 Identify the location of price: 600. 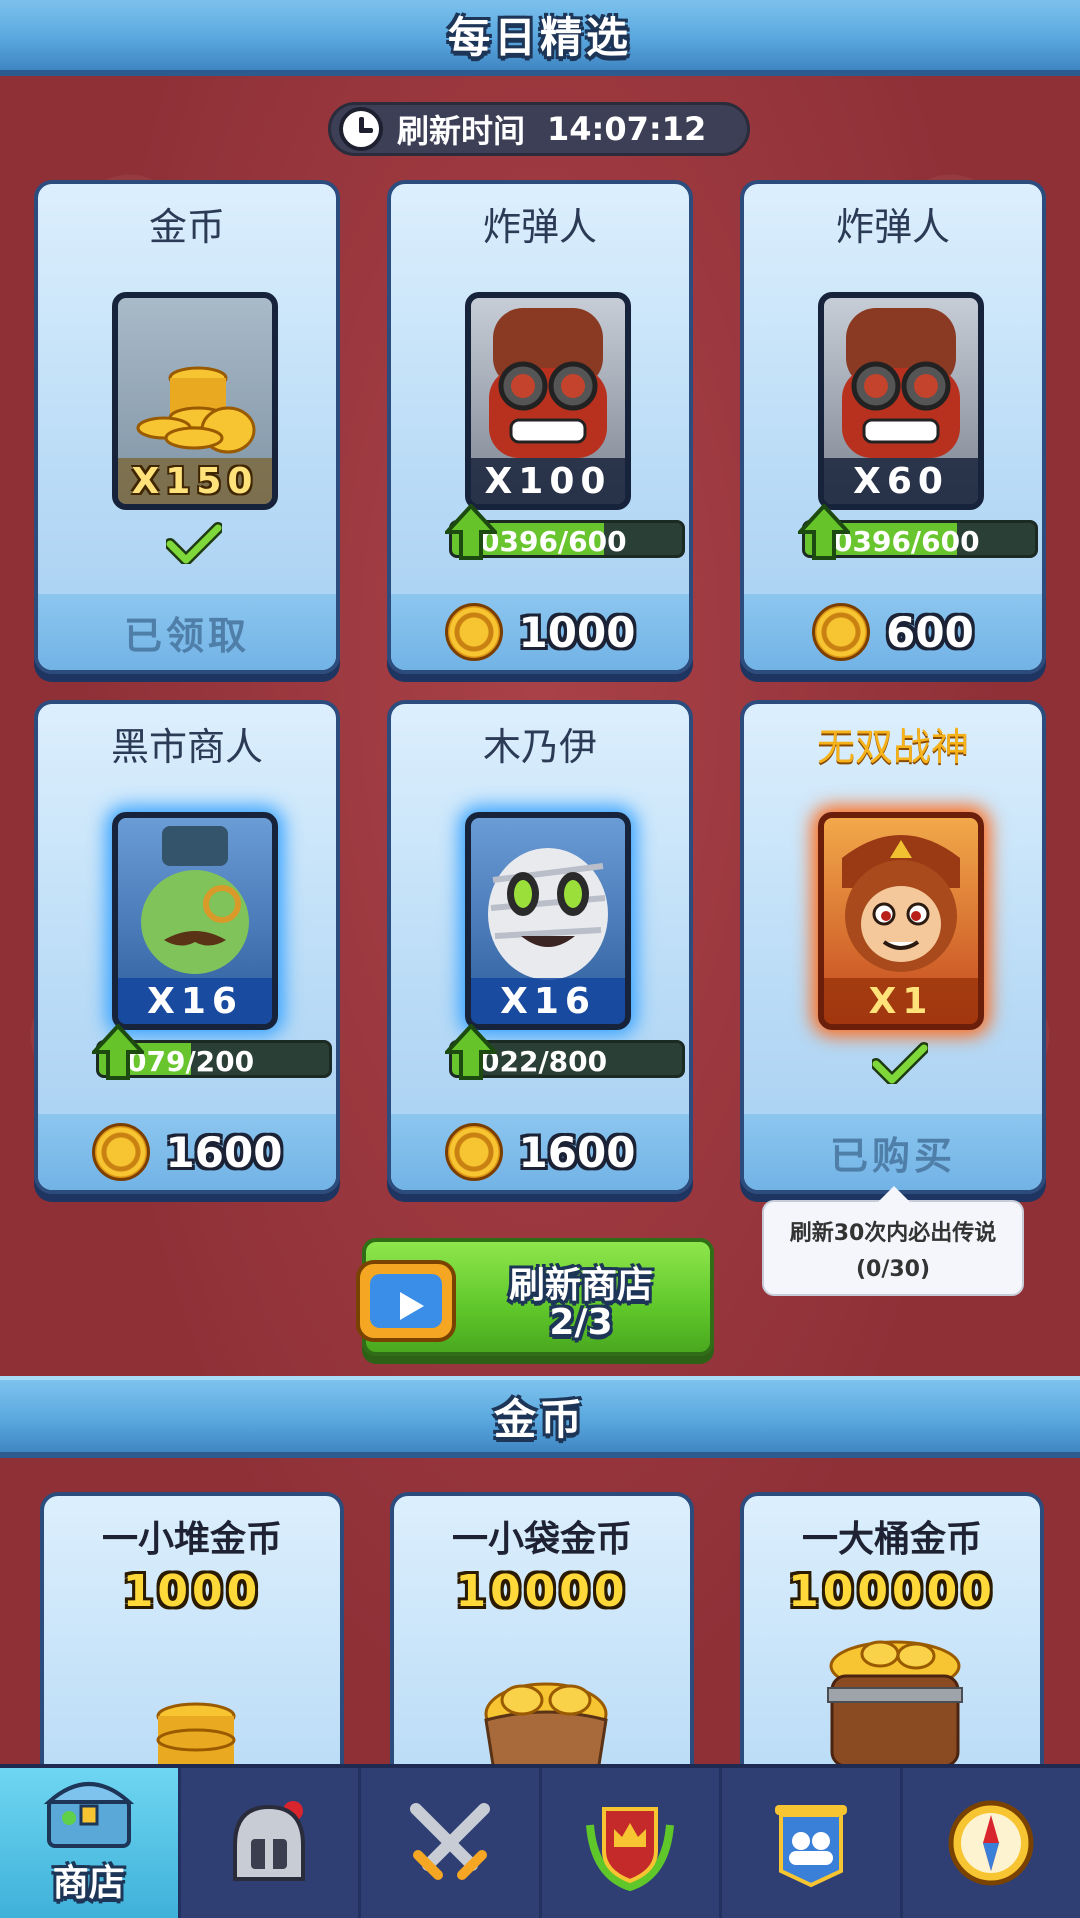
(893, 632).